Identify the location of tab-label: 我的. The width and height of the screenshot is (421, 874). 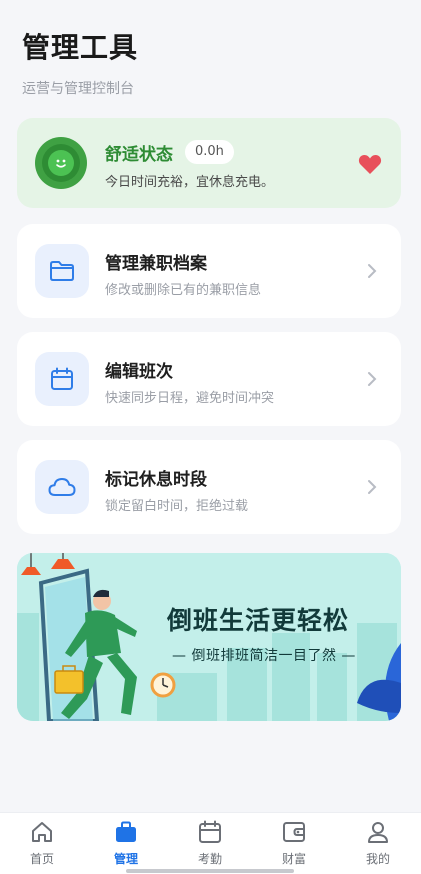
(377, 859).